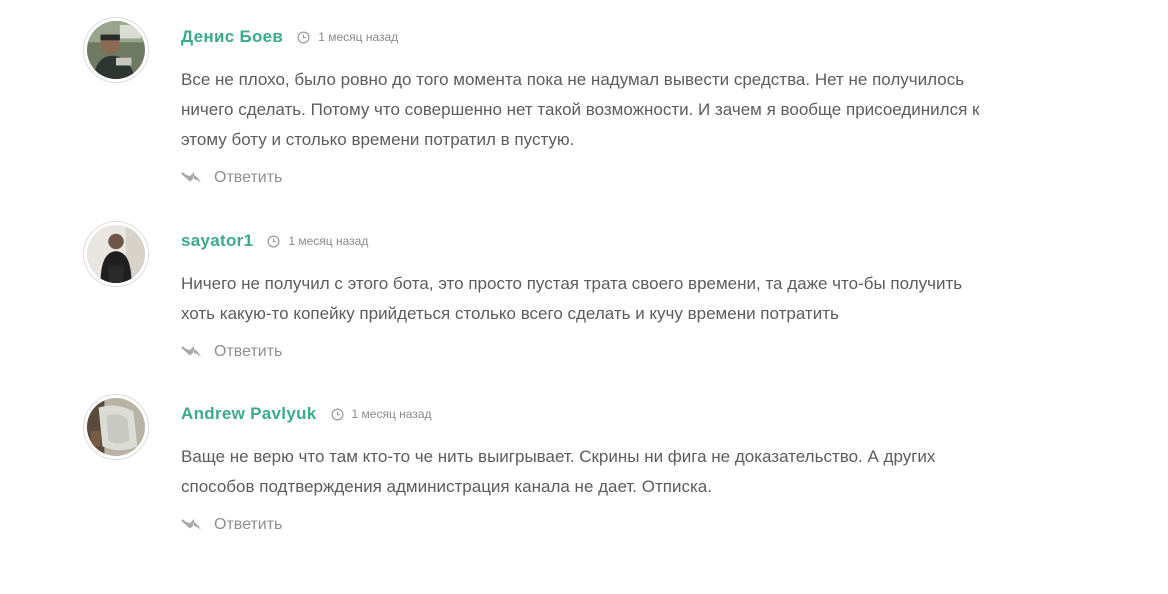 This screenshot has height=594, width=1168. I want to click on comment-author: Денис Боев, so click(232, 37).